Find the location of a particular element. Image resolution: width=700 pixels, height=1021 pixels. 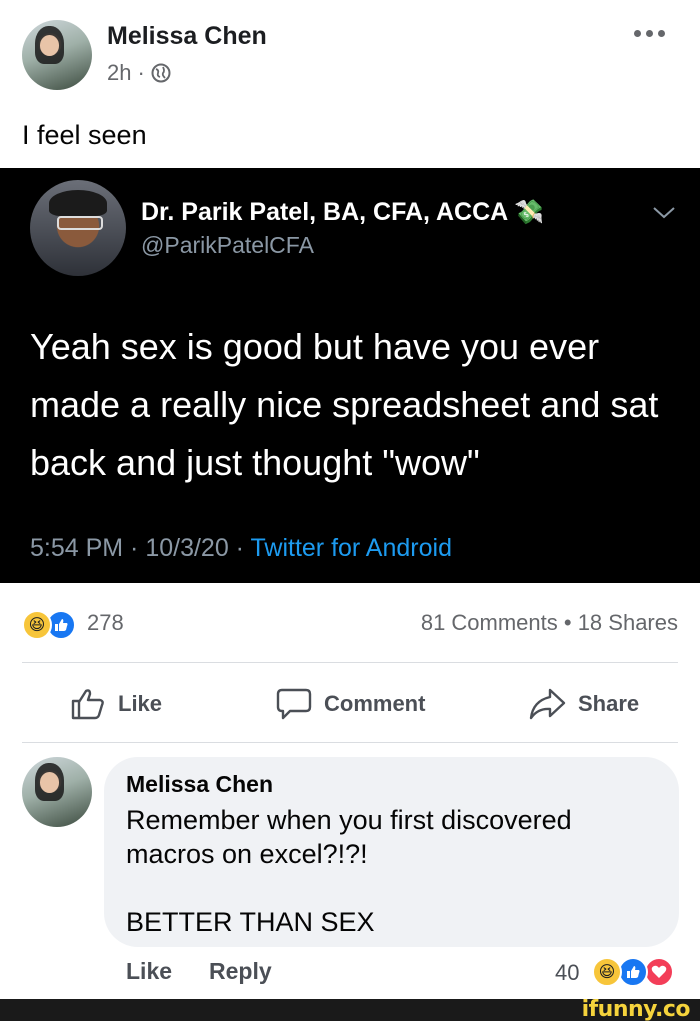

share-button-label: Share is located at coordinates (609, 703).